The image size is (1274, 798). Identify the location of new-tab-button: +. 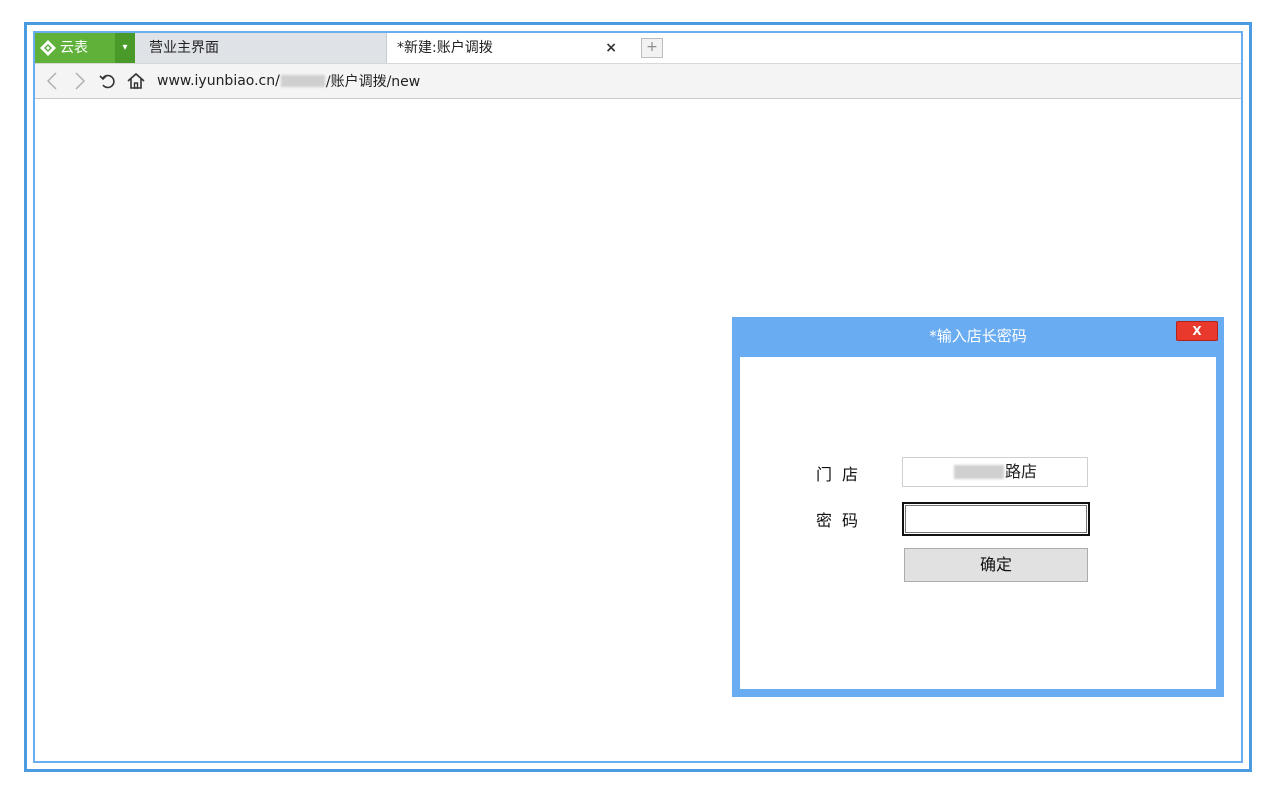
(652, 48).